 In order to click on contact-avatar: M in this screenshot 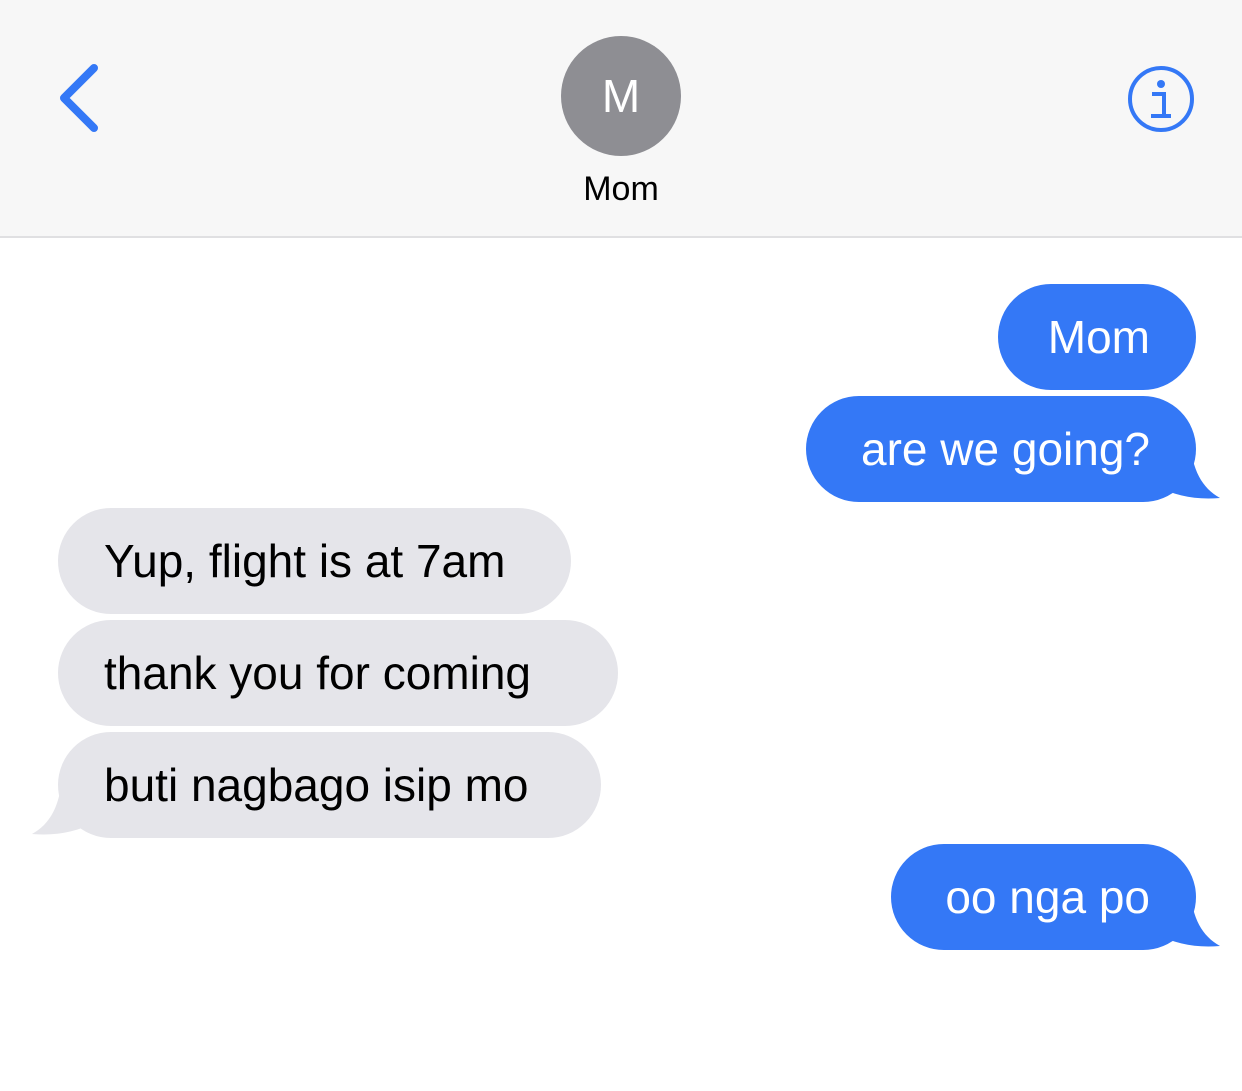, I will do `click(621, 96)`.